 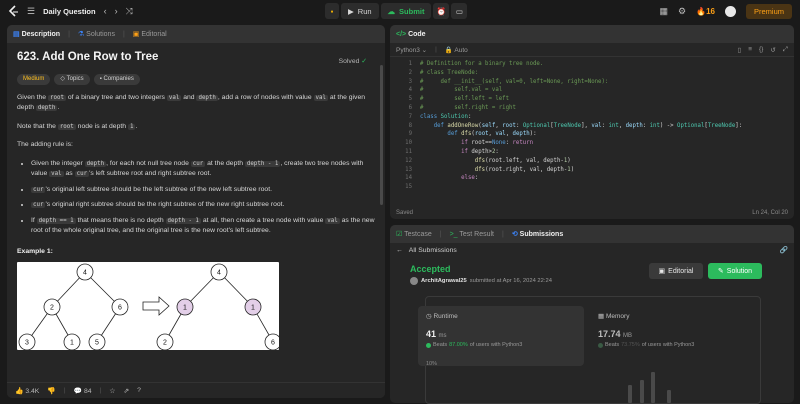 I want to click on inline-code: depth, so click(x=207, y=97).